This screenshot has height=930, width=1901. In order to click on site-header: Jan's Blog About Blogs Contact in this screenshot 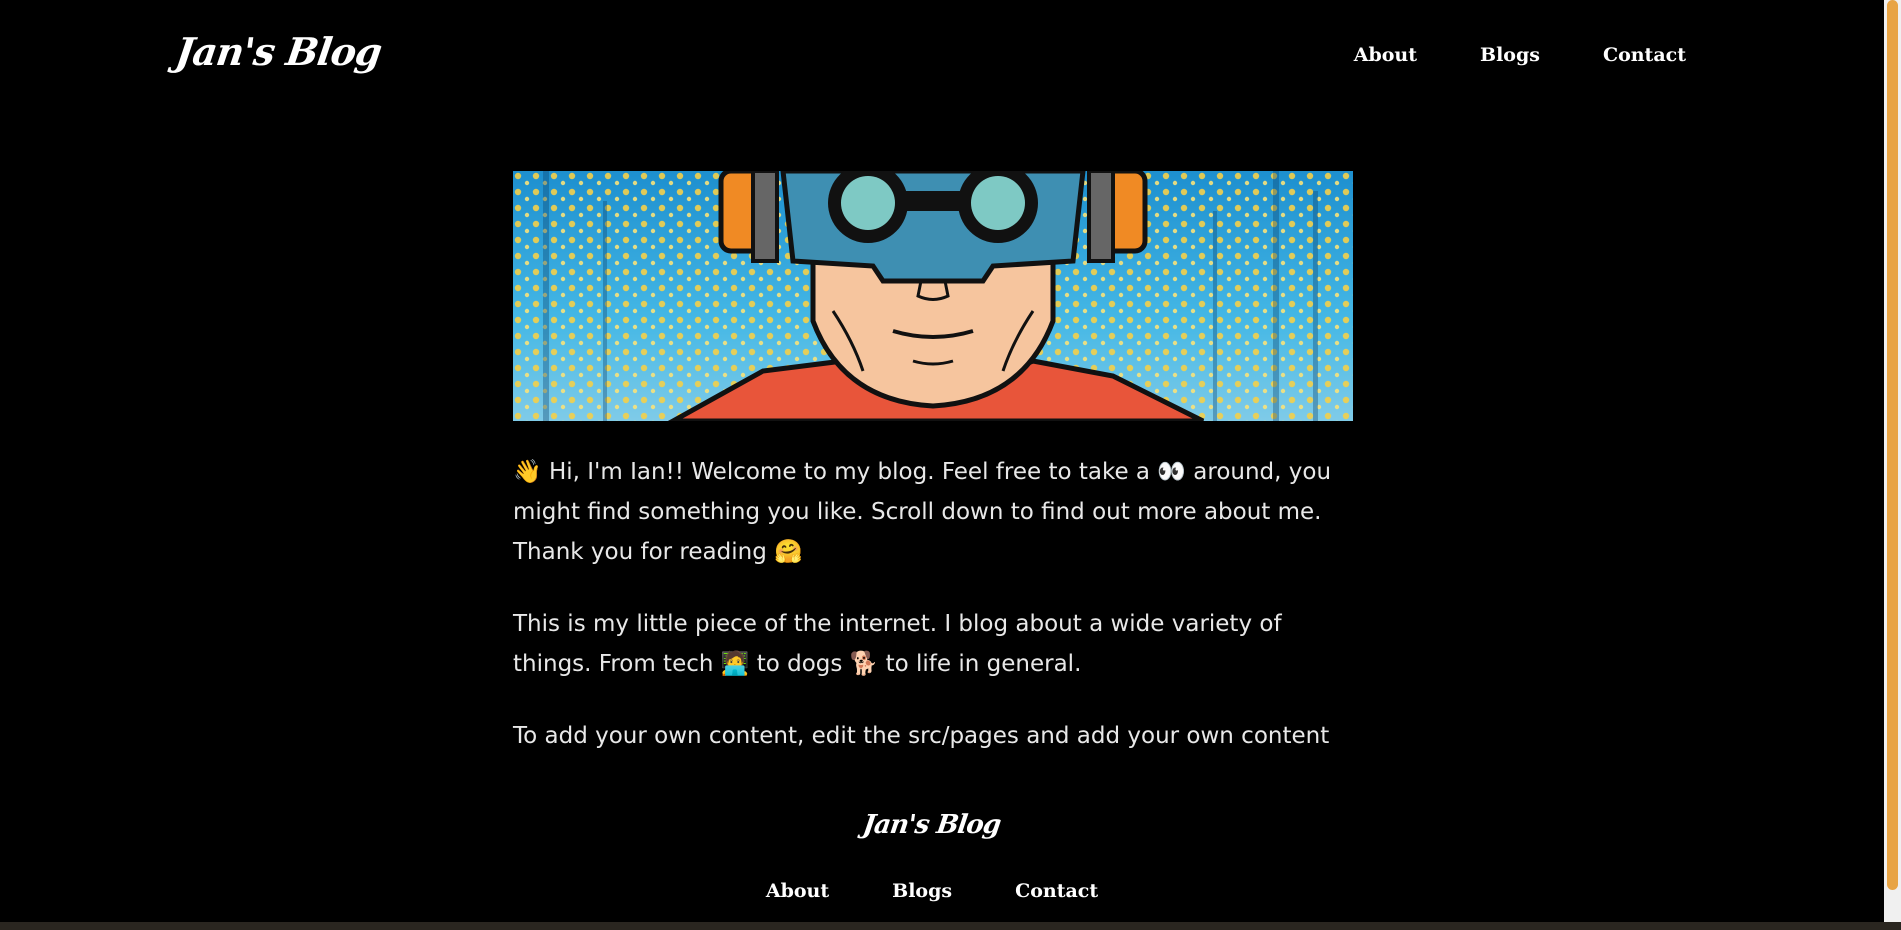, I will do `click(942, 56)`.